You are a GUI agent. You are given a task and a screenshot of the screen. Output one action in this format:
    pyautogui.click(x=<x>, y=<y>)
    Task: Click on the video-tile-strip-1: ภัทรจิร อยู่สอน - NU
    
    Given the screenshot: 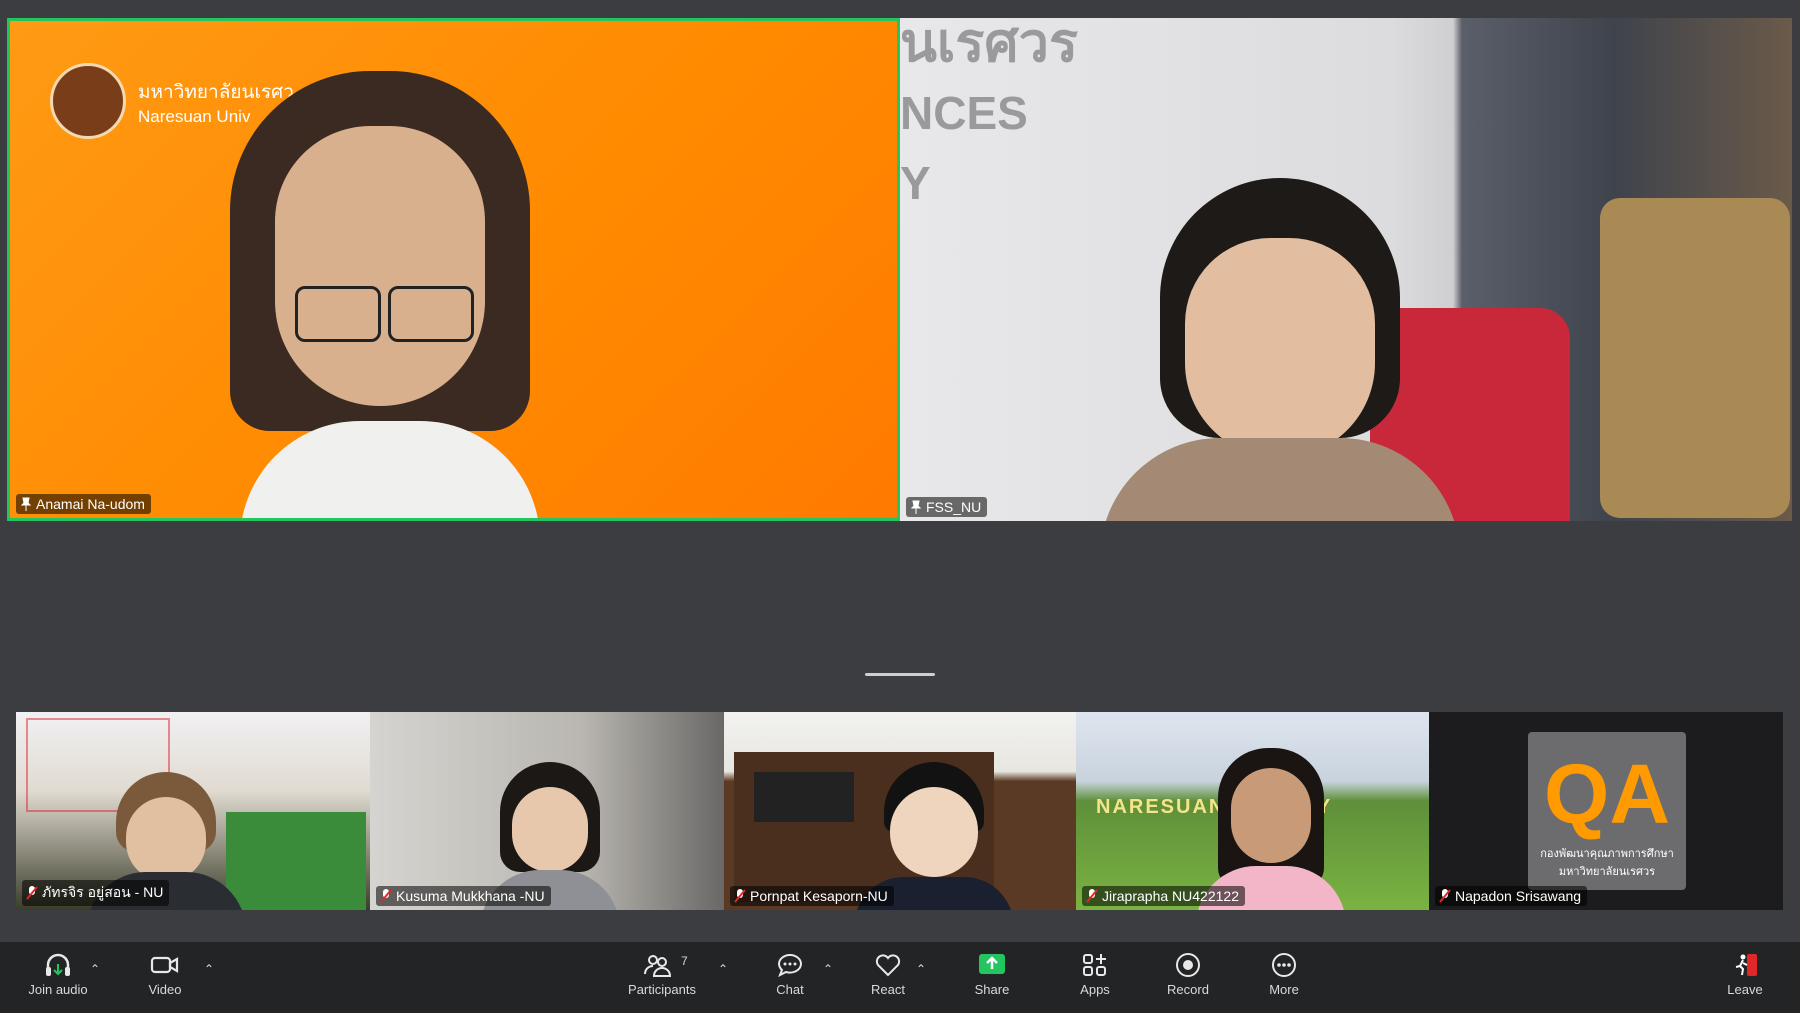 What is the action you would take?
    pyautogui.click(x=193, y=811)
    